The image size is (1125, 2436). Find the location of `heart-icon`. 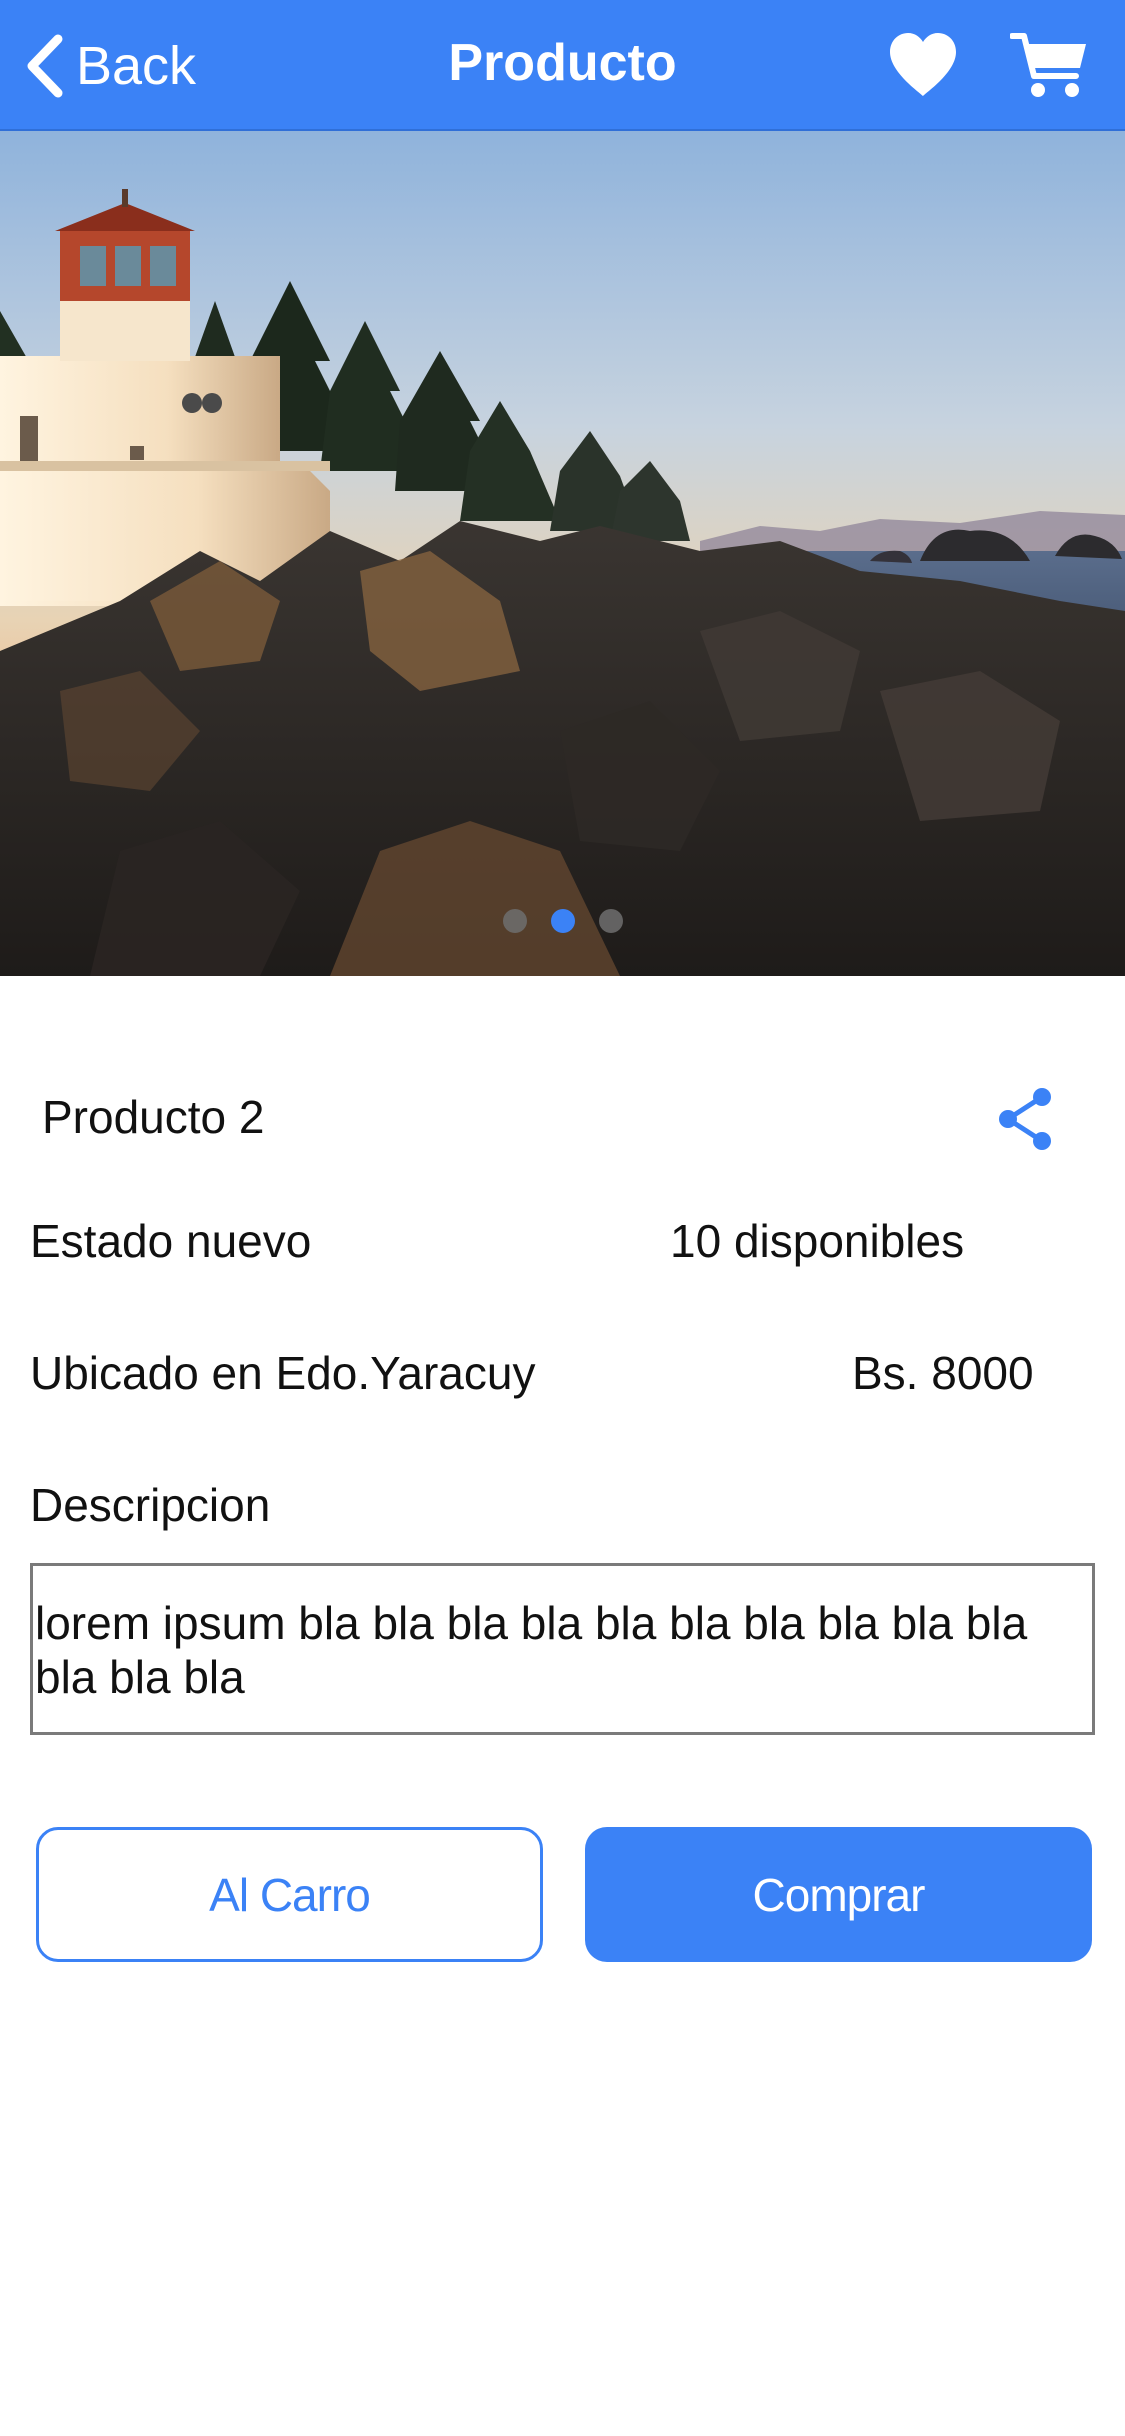

heart-icon is located at coordinates (923, 65).